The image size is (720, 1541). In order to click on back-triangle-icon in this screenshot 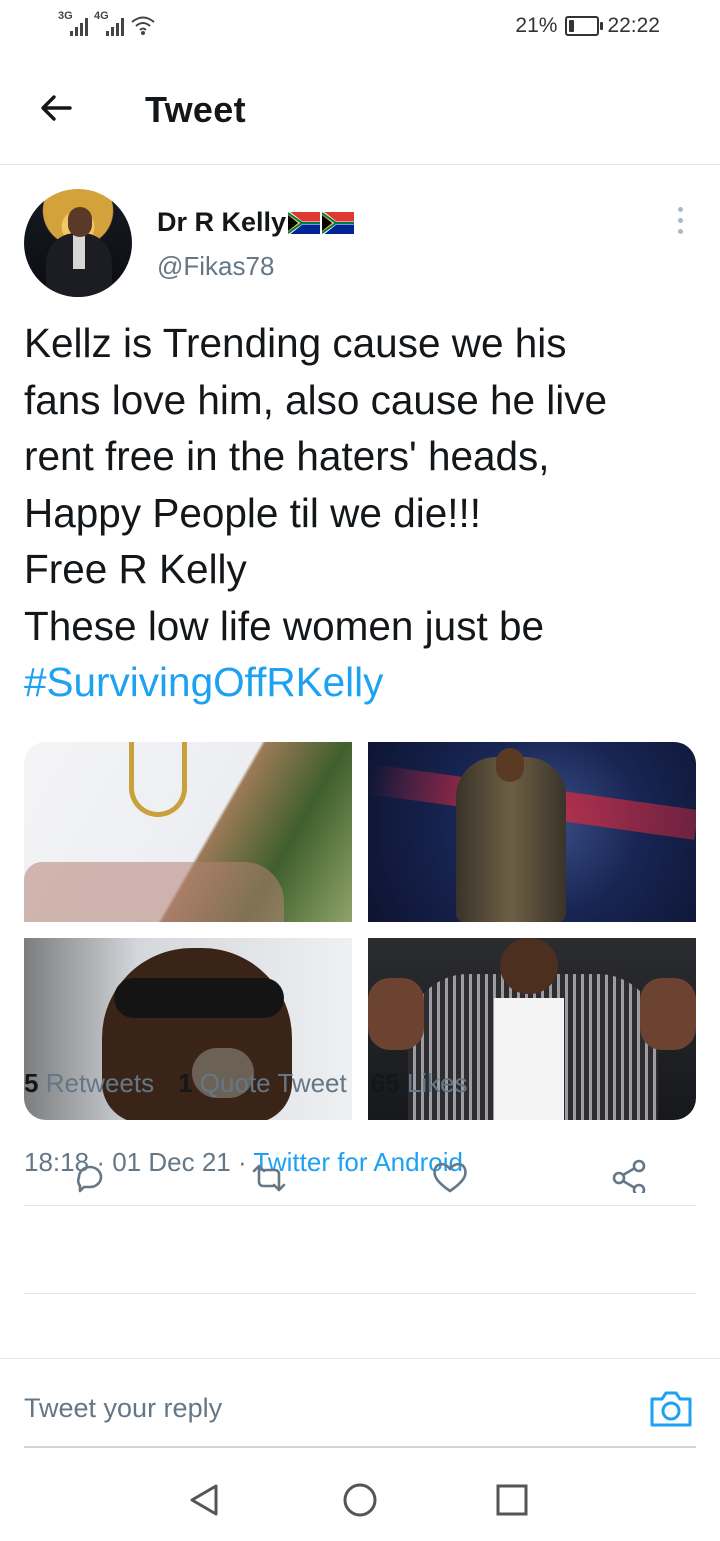, I will do `click(204, 1500)`.